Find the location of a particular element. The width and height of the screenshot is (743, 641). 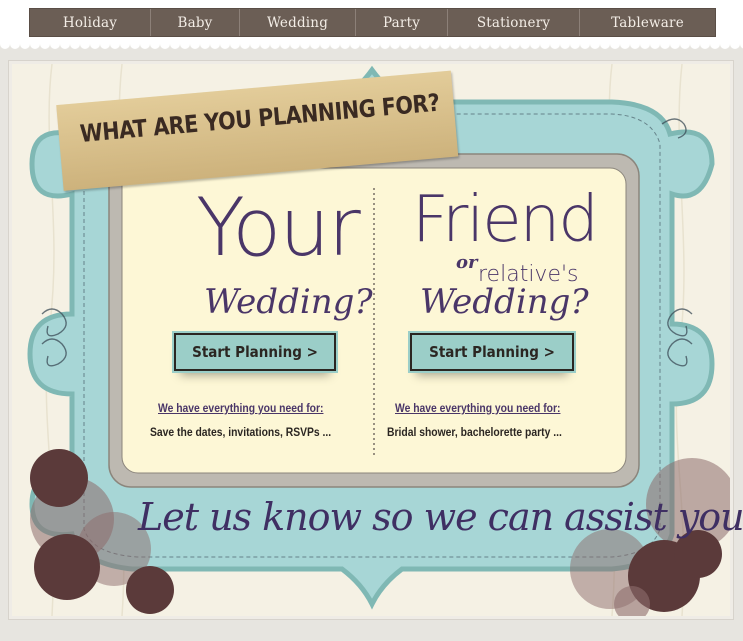

nav-item-wedding: Wedding is located at coordinates (298, 22).